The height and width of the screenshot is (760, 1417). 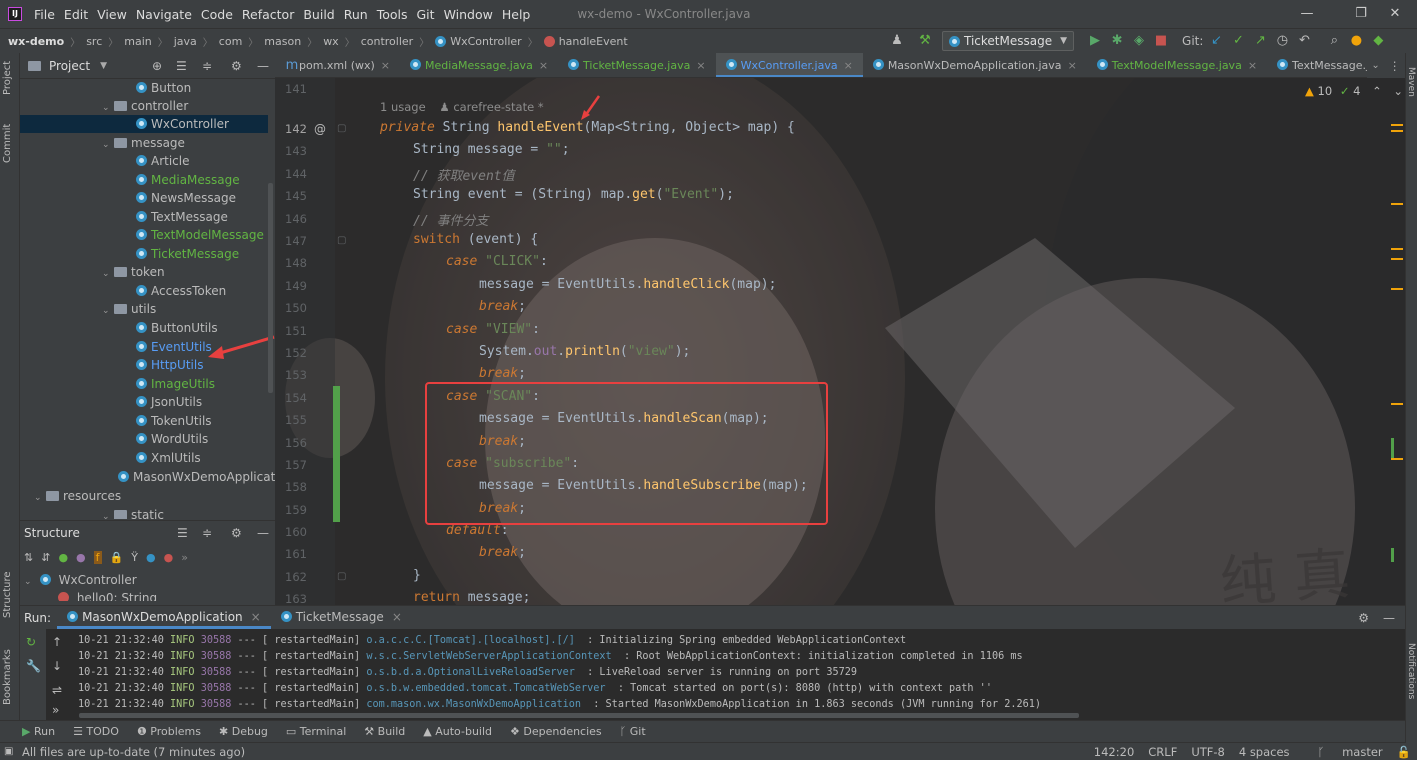 What do you see at coordinates (294, 196) in the screenshot?
I see `line-number: 145` at bounding box center [294, 196].